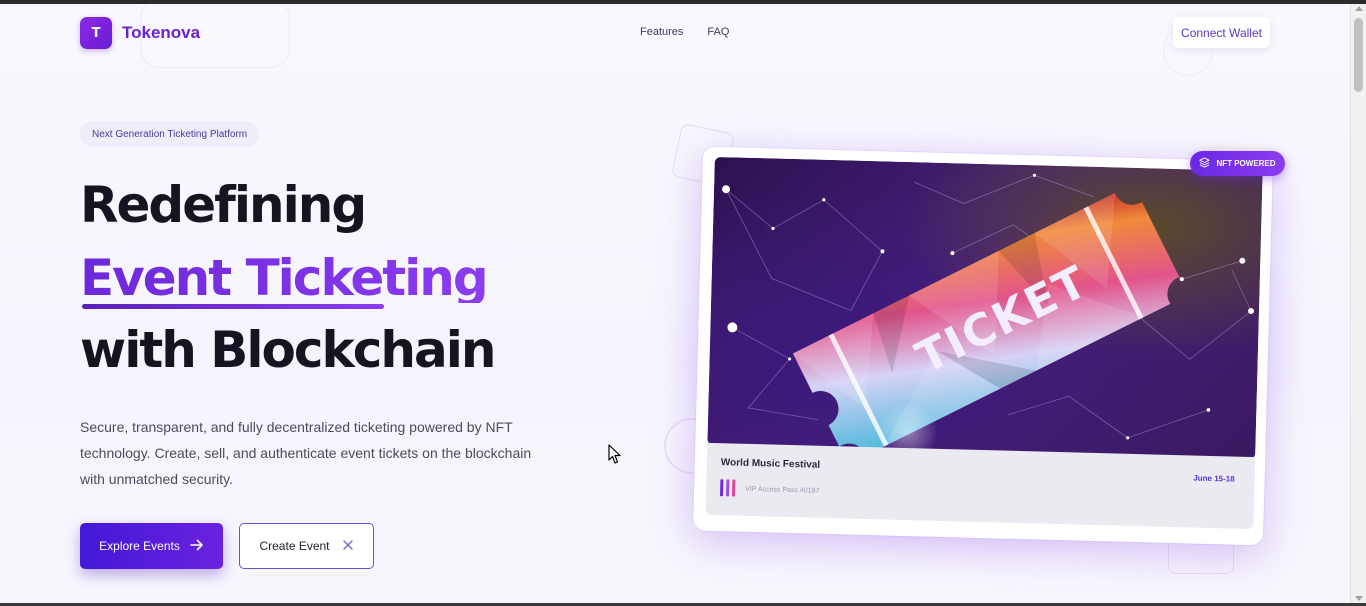 The height and width of the screenshot is (606, 1366). What do you see at coordinates (96, 33) in the screenshot?
I see `logo-mark: T` at bounding box center [96, 33].